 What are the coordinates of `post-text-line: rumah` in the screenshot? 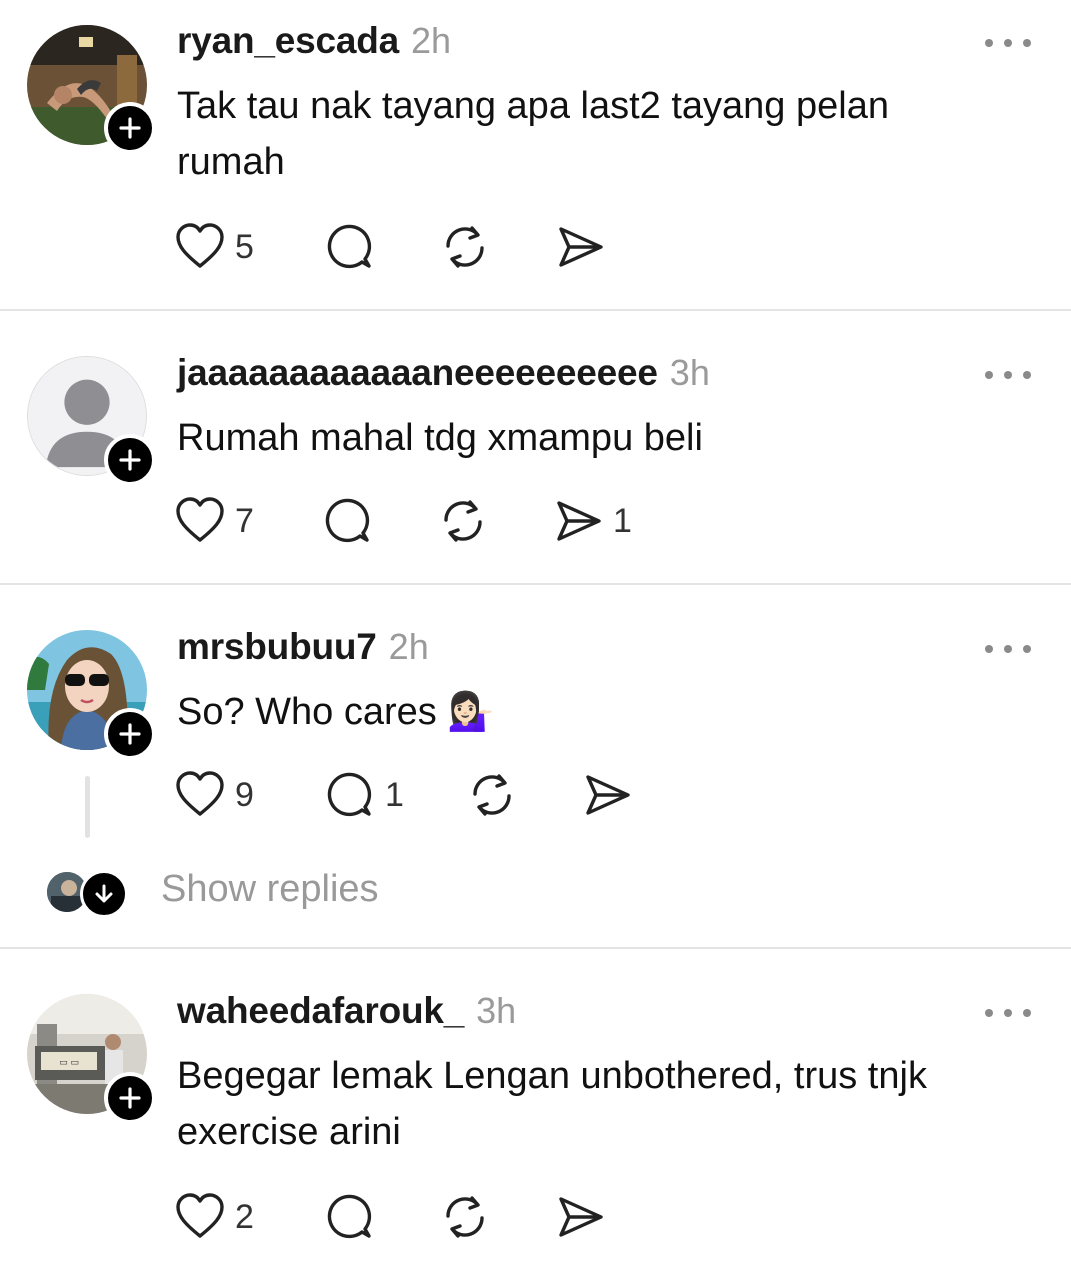 It's located at (231, 162).